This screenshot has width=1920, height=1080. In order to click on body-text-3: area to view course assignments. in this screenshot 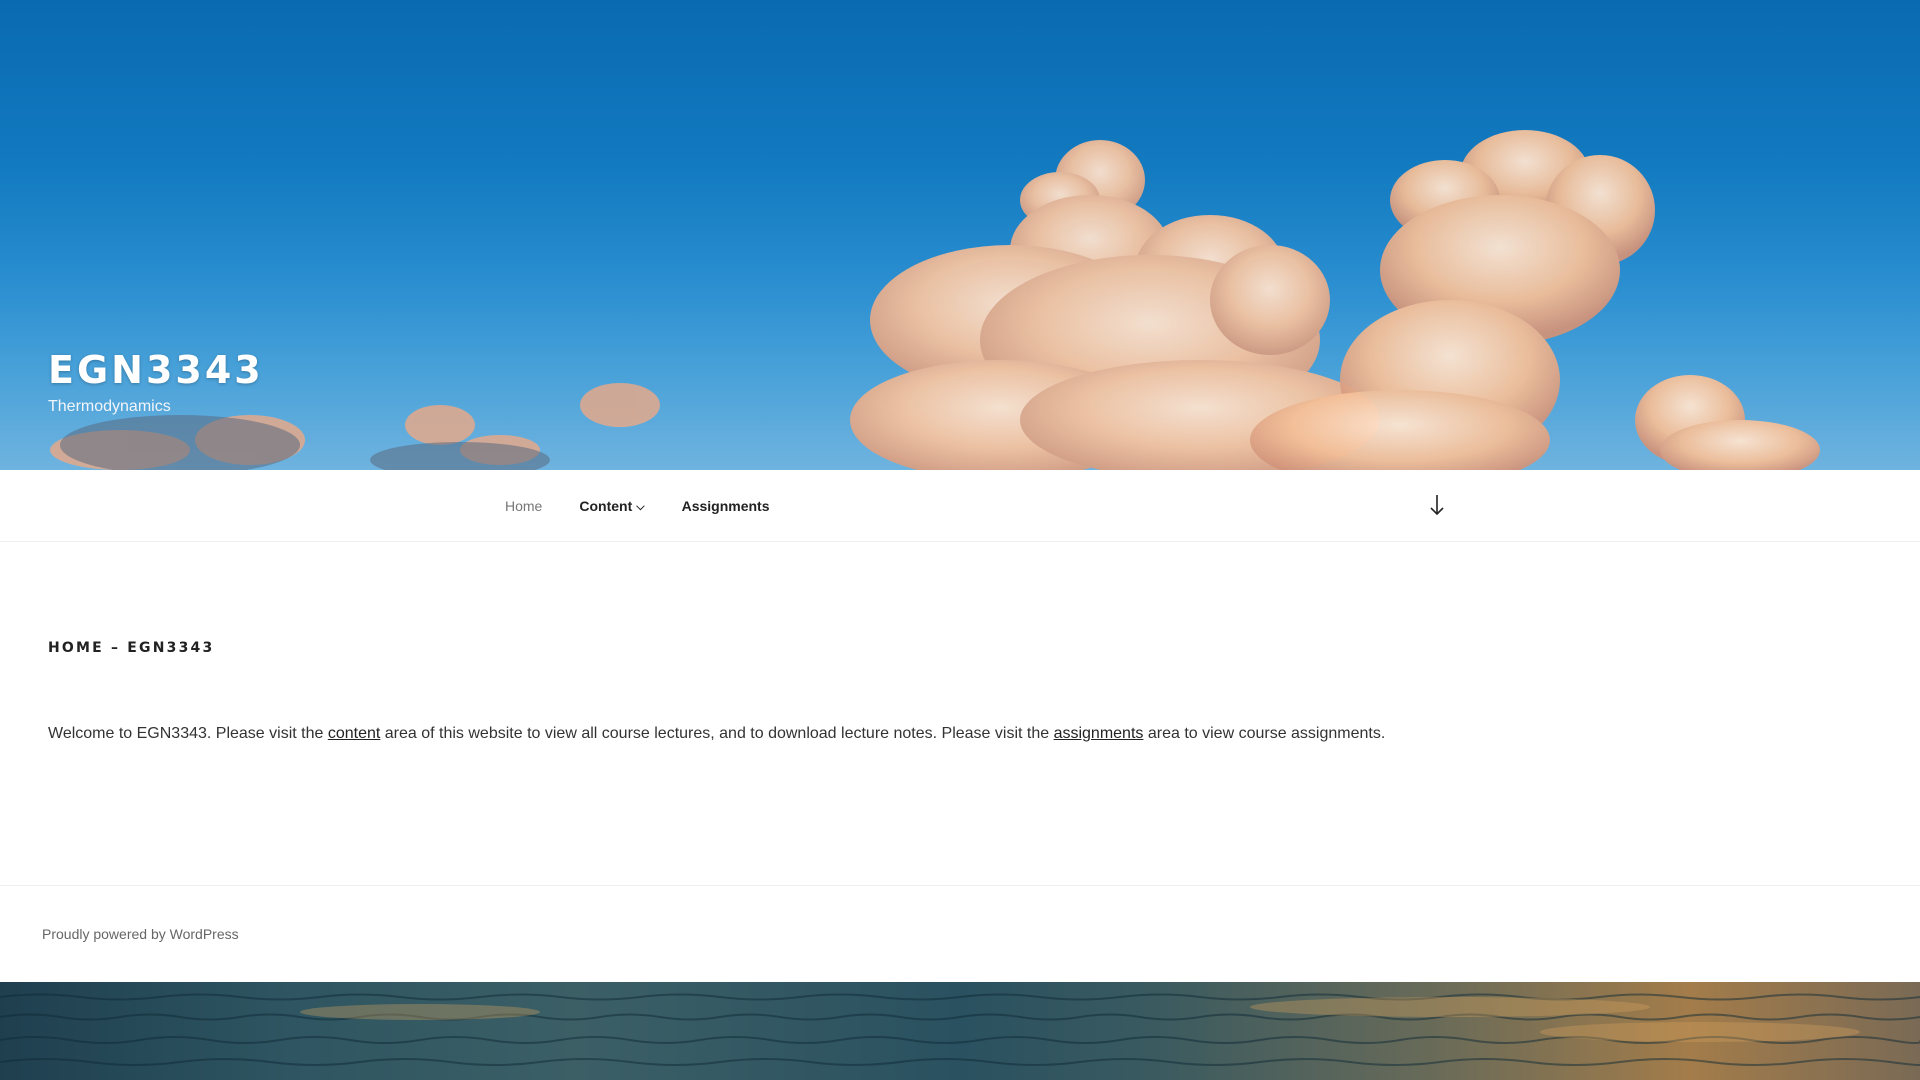, I will do `click(1264, 733)`.